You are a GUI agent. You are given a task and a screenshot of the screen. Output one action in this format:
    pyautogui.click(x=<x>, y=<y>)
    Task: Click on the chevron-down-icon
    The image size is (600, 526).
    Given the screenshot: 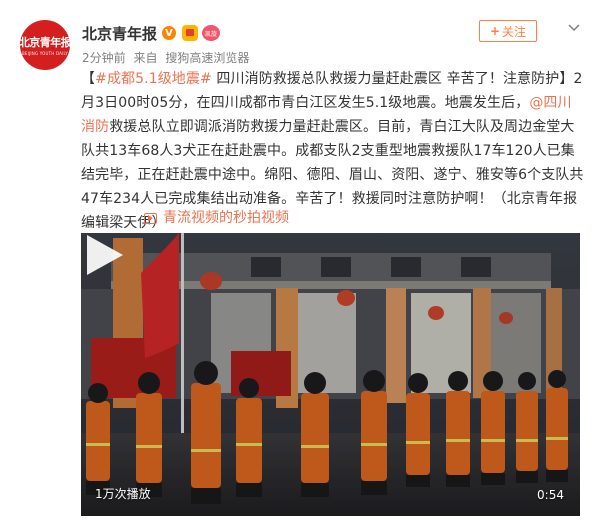 What is the action you would take?
    pyautogui.click(x=574, y=27)
    